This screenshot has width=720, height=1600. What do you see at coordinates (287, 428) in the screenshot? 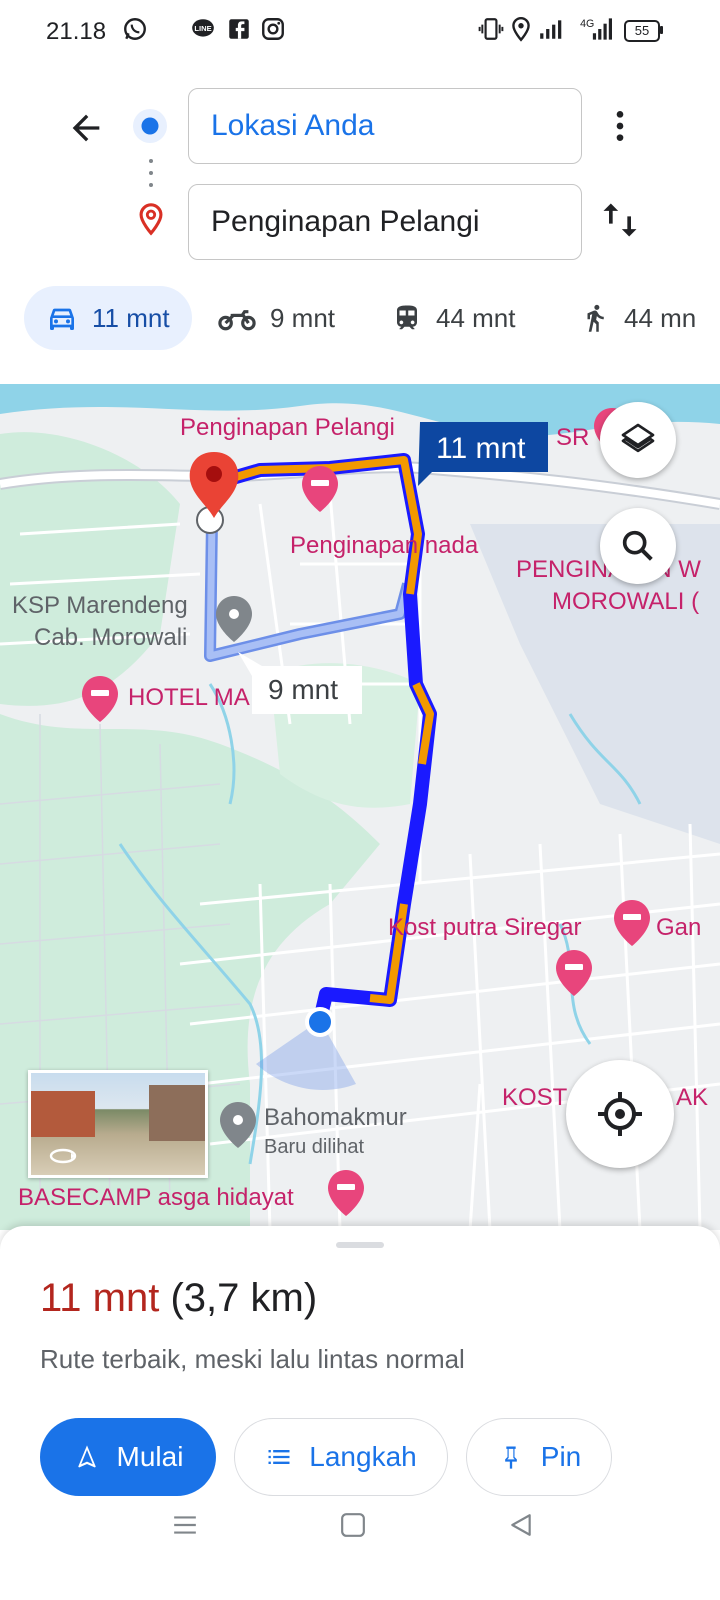
I see `map-label-pelangi: Penginapan Pelangi` at bounding box center [287, 428].